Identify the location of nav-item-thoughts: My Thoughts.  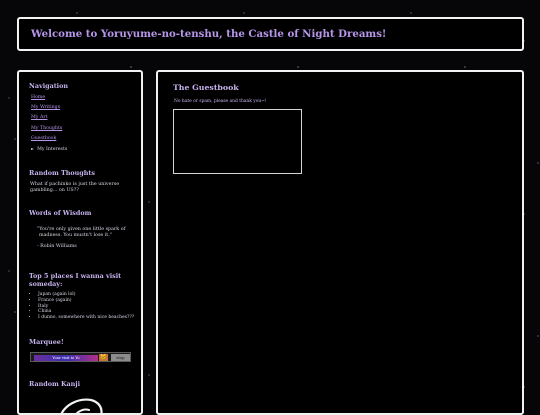
(49, 131).